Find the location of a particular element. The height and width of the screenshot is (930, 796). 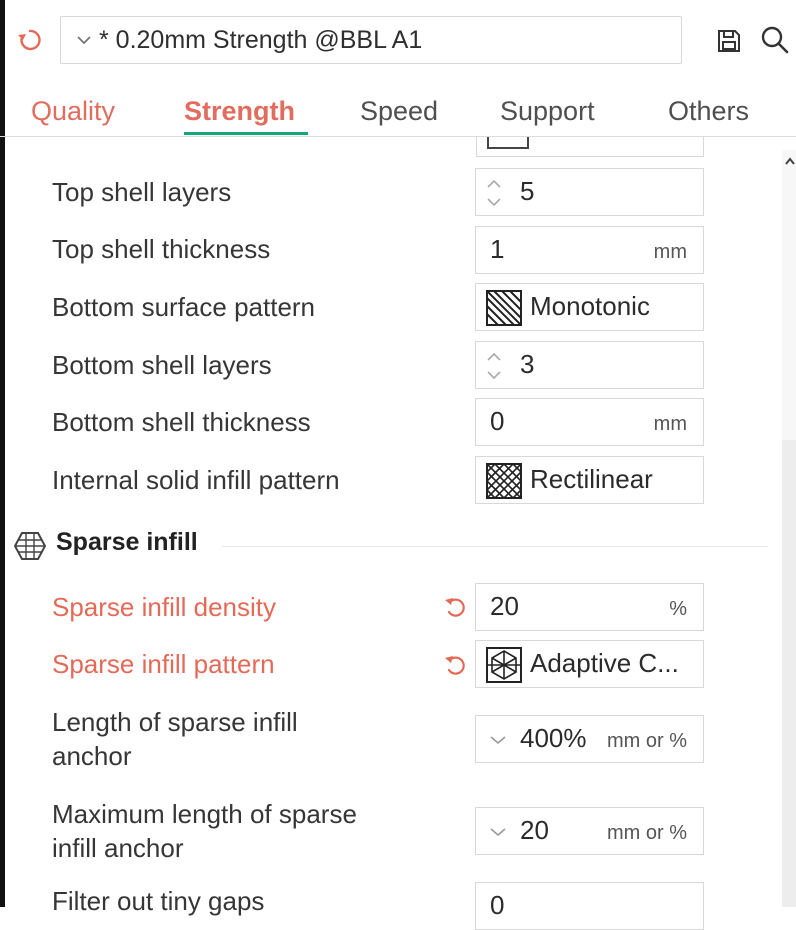

section-title: Sparse infill is located at coordinates (127, 542).